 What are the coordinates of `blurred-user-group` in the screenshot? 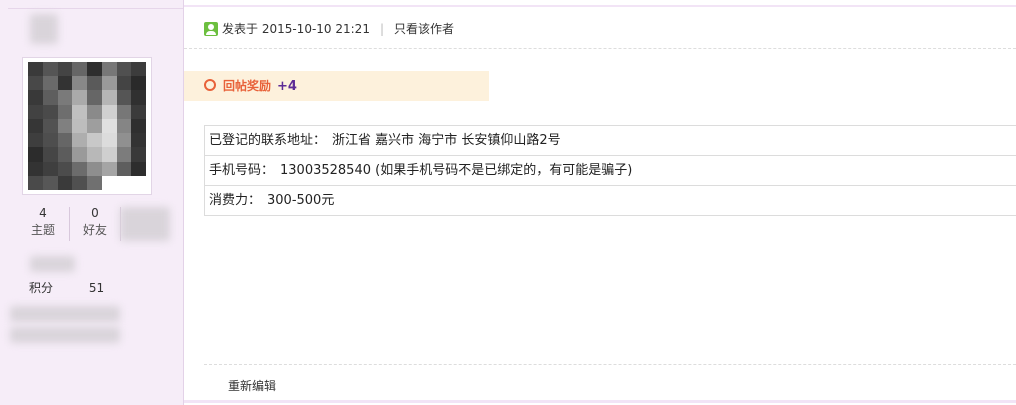 It's located at (52, 264).